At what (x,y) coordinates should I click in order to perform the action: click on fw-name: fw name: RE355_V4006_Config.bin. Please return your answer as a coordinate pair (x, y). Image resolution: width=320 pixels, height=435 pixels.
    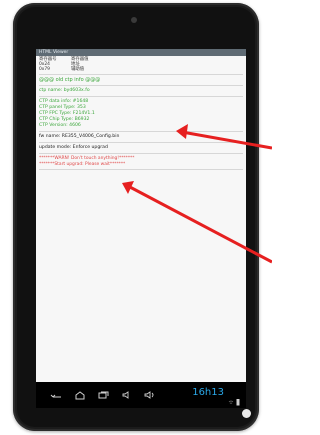
    Looking at the image, I should click on (79, 136).